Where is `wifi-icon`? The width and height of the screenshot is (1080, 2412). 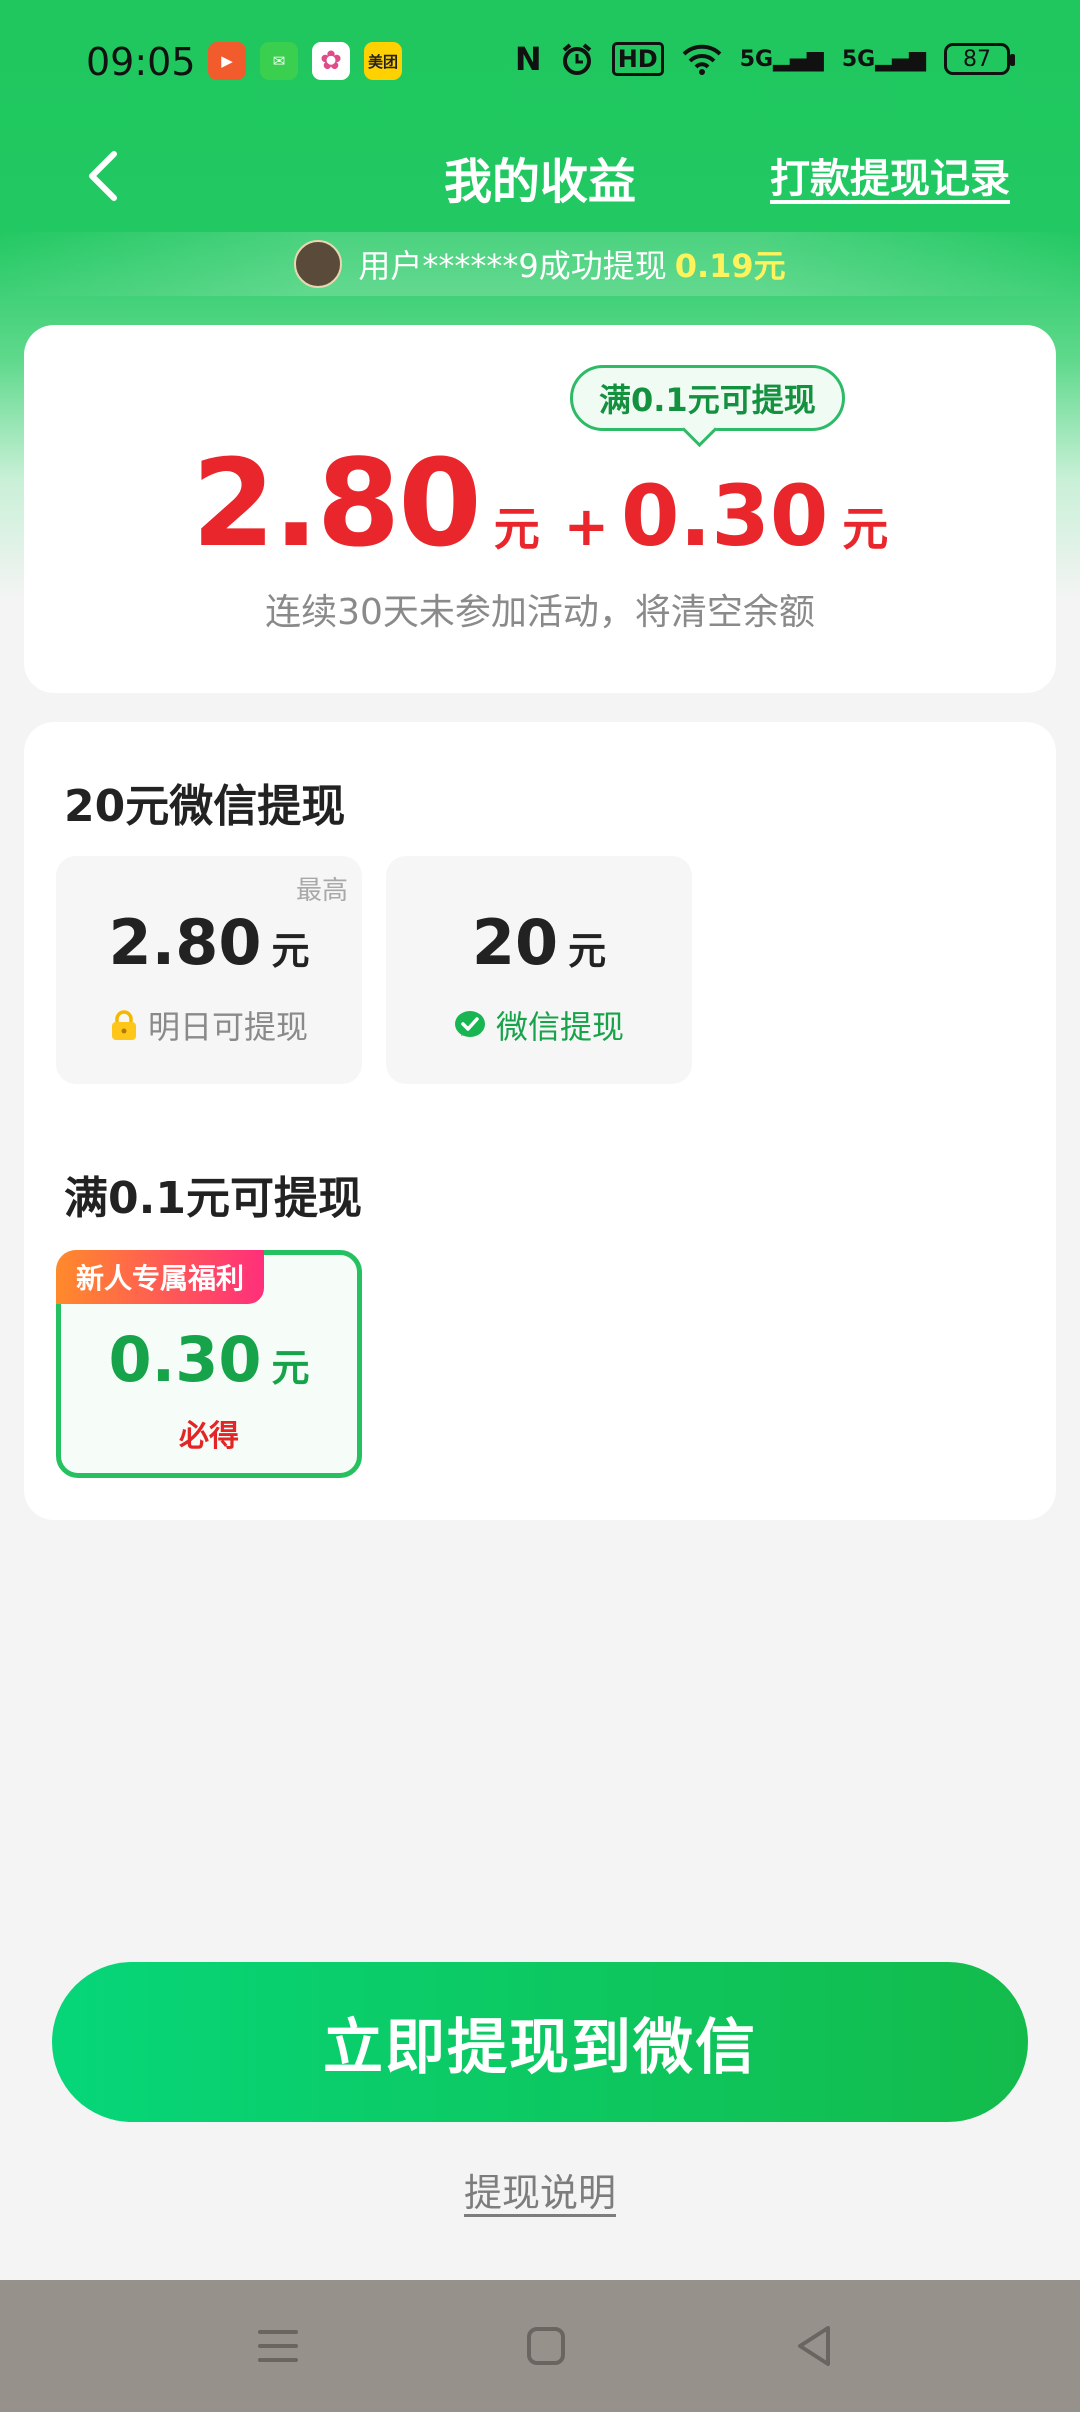 wifi-icon is located at coordinates (702, 59).